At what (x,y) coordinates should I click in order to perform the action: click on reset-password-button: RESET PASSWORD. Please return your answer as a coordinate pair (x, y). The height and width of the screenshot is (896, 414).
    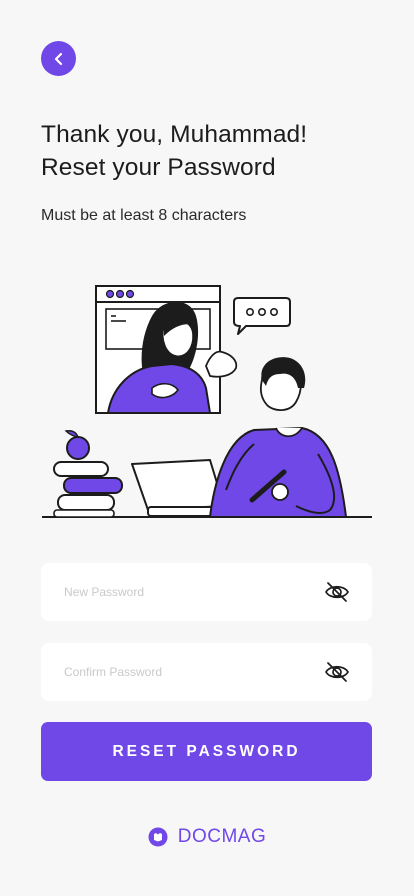
    Looking at the image, I should click on (206, 751).